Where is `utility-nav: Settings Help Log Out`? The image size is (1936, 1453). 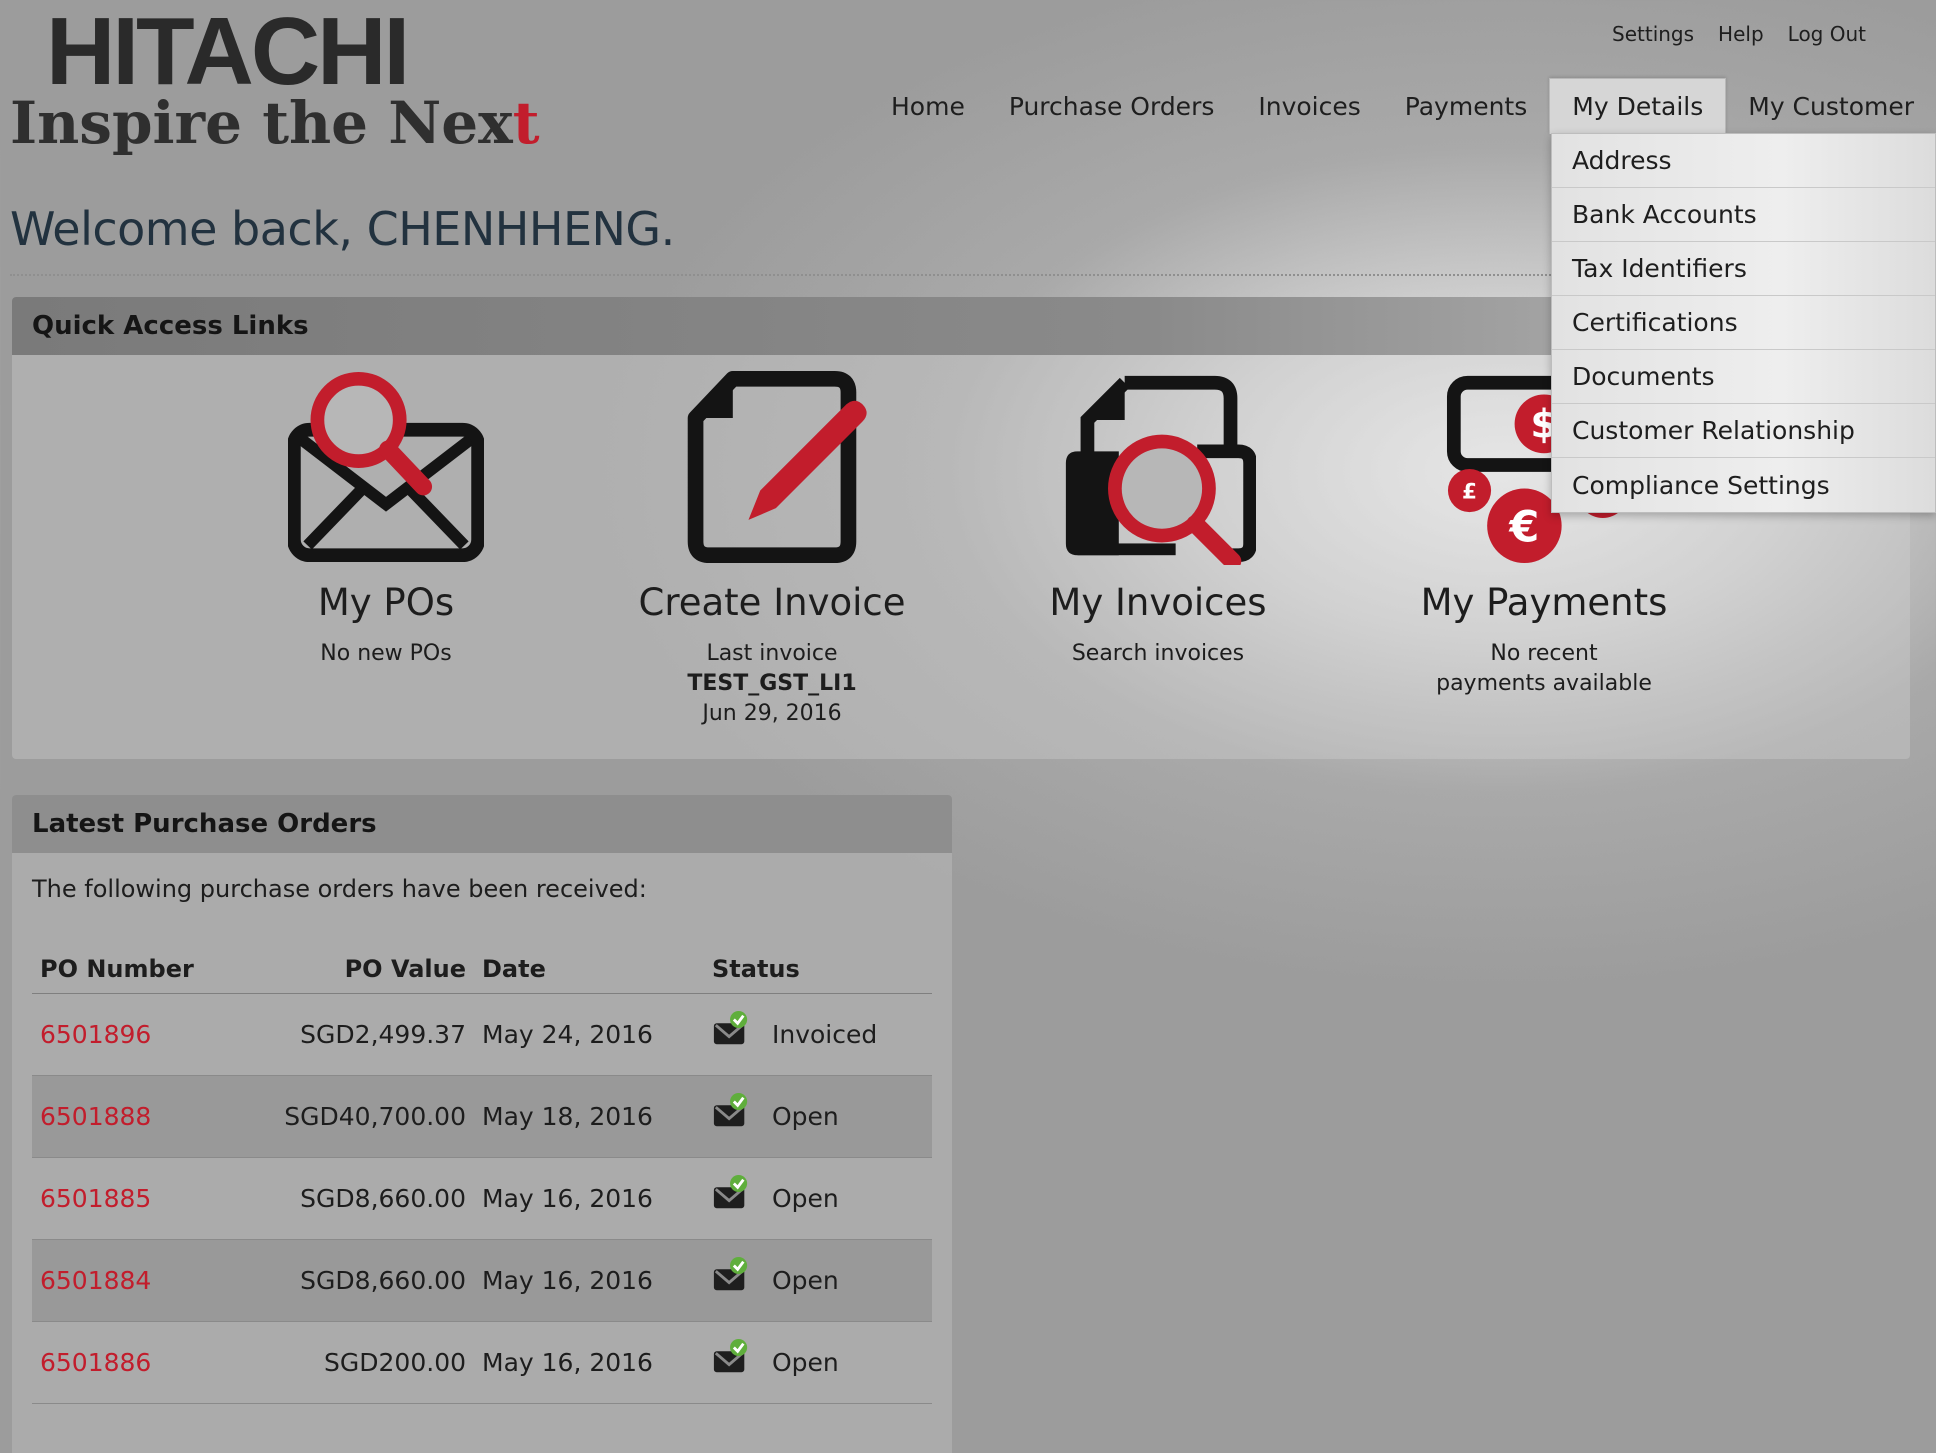
utility-nav: Settings Help Log Out is located at coordinates (1739, 34).